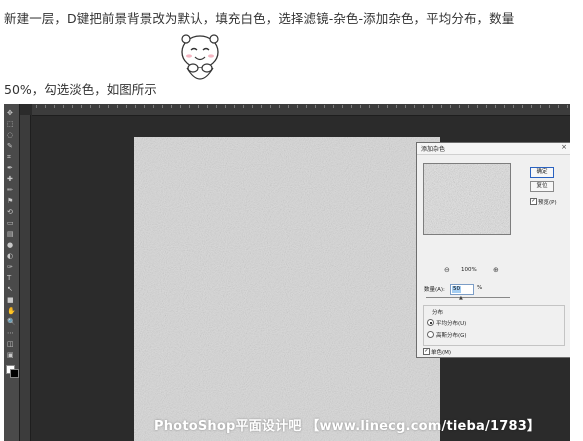 The width and height of the screenshot is (583, 441). I want to click on move-icon: ✥, so click(11, 113).